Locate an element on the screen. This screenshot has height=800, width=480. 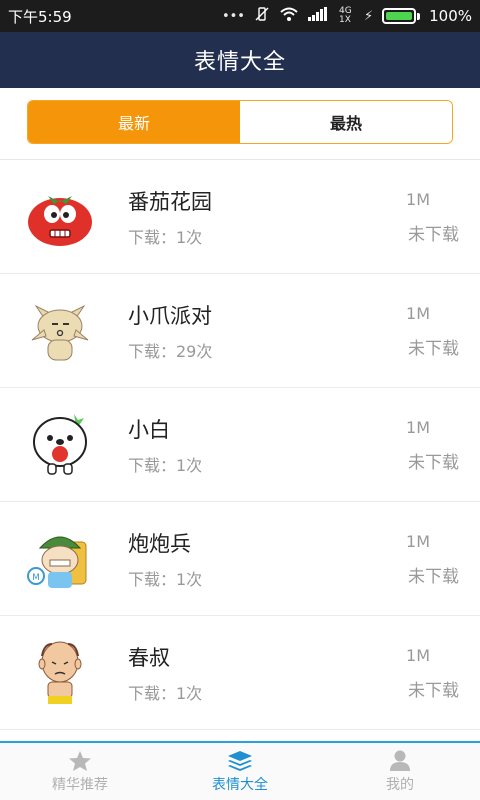
charging-icon: ⚡ is located at coordinates (368, 16).